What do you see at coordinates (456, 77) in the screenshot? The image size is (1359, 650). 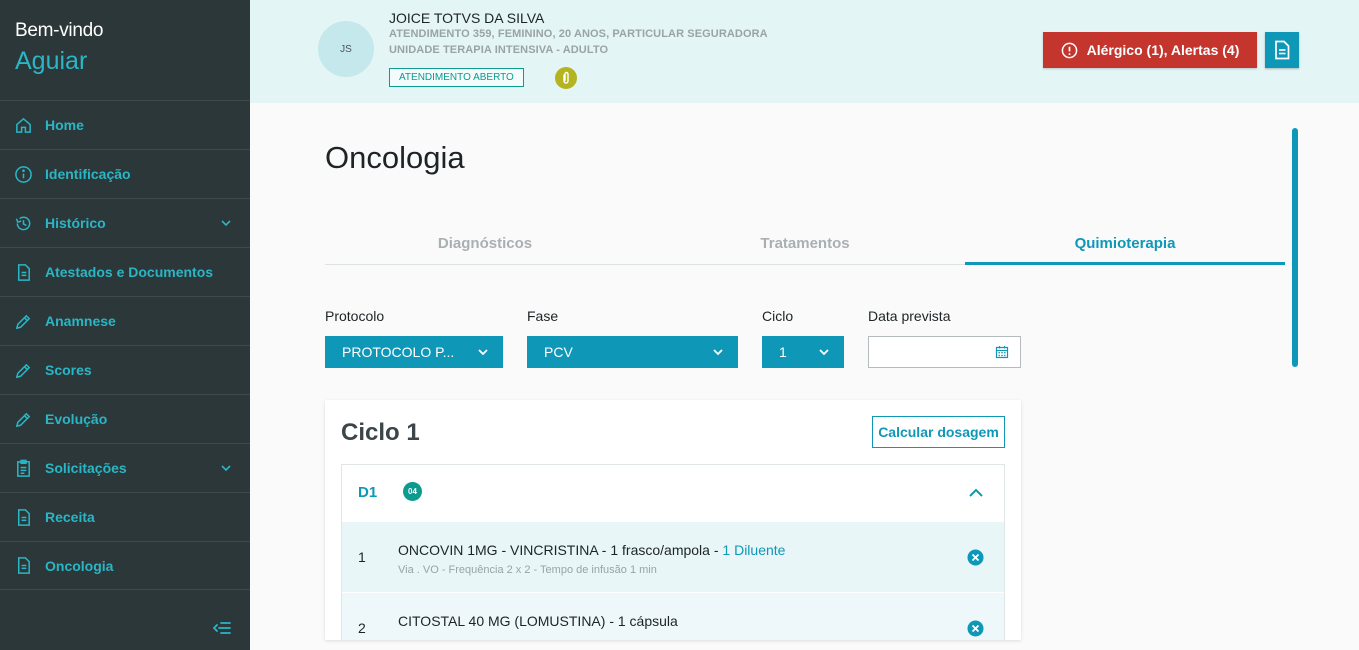 I see `status-badge: ATENDIMENTO ABERTO` at bounding box center [456, 77].